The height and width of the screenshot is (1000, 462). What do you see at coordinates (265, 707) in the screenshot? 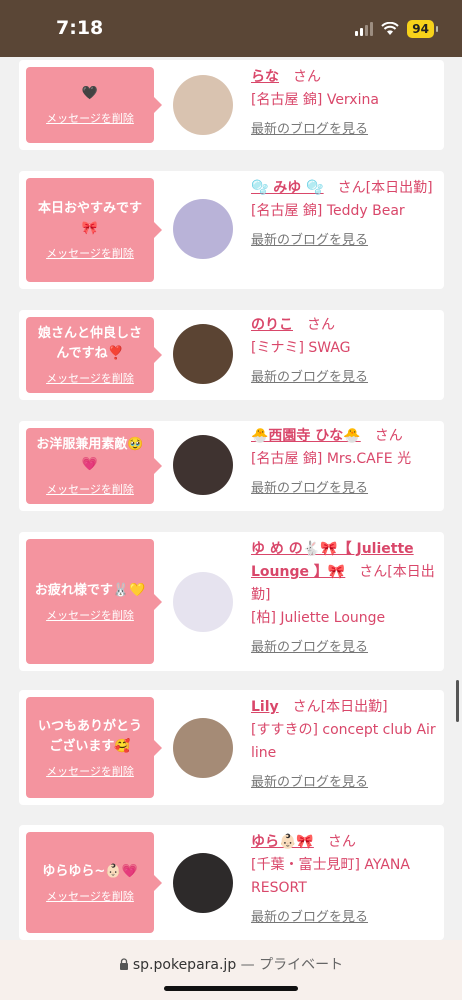
I see `cast-name-link: Lily` at bounding box center [265, 707].